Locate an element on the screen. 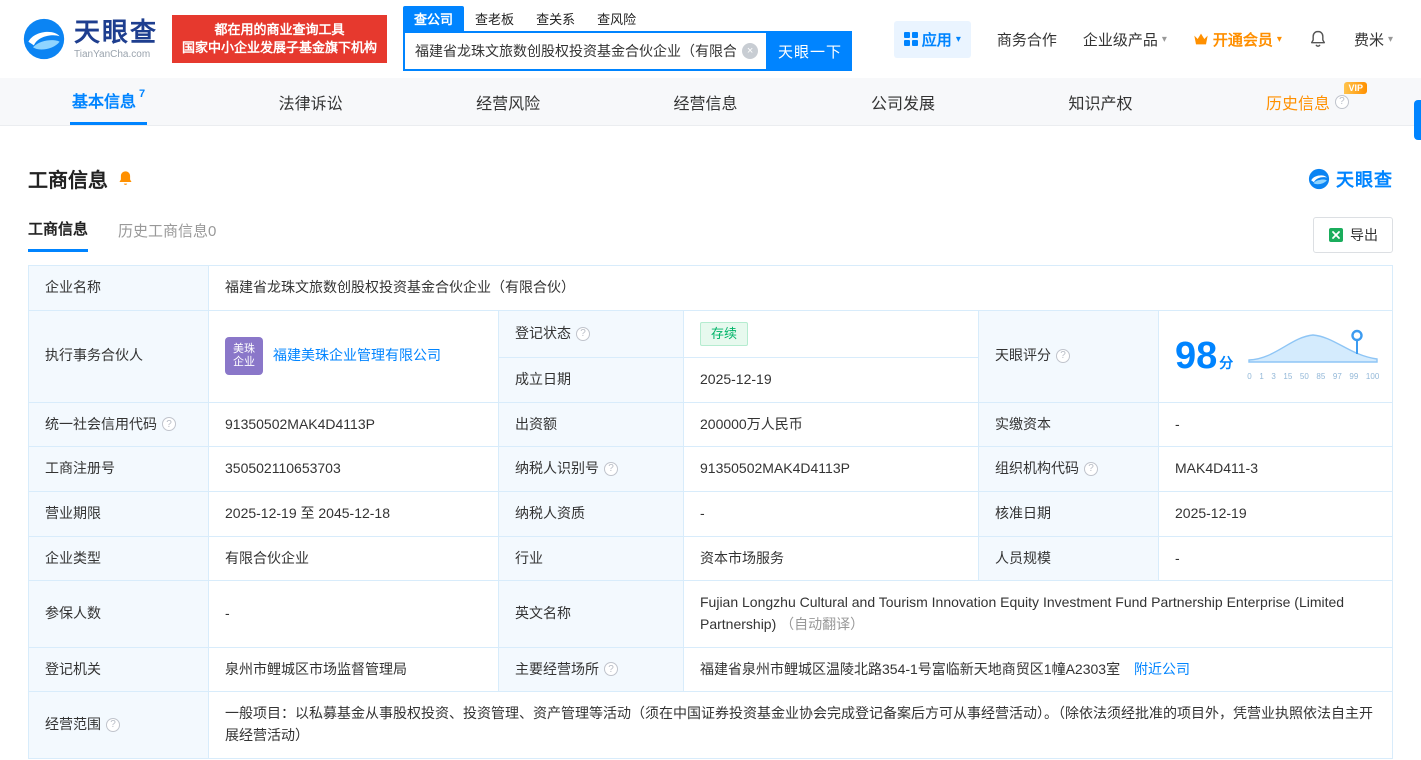  value-tianyancha-score: 98 分 0 1 3 15 50 85 97 99 100 is located at coordinates (1275, 356).